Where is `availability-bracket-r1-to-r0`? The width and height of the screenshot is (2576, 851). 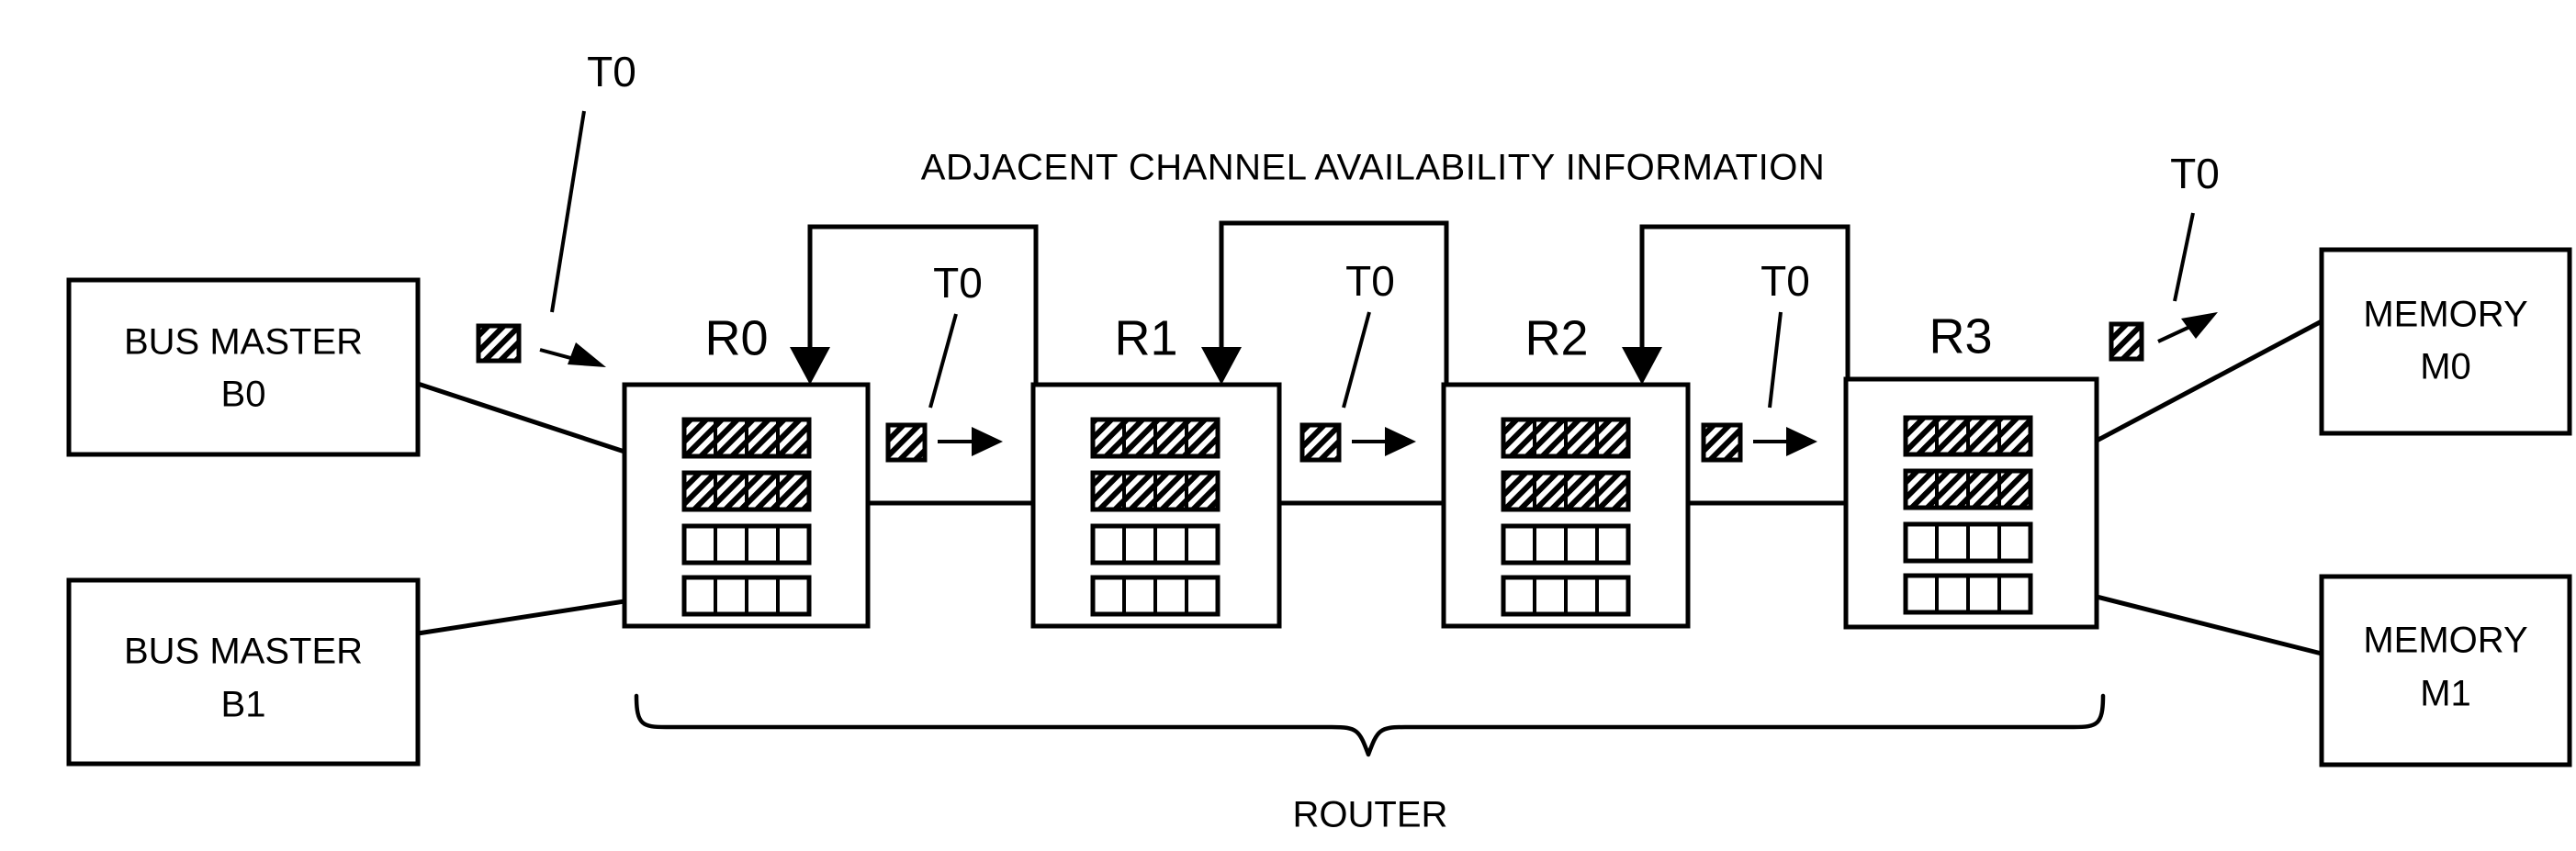 availability-bracket-r1-to-r0 is located at coordinates (914, 304).